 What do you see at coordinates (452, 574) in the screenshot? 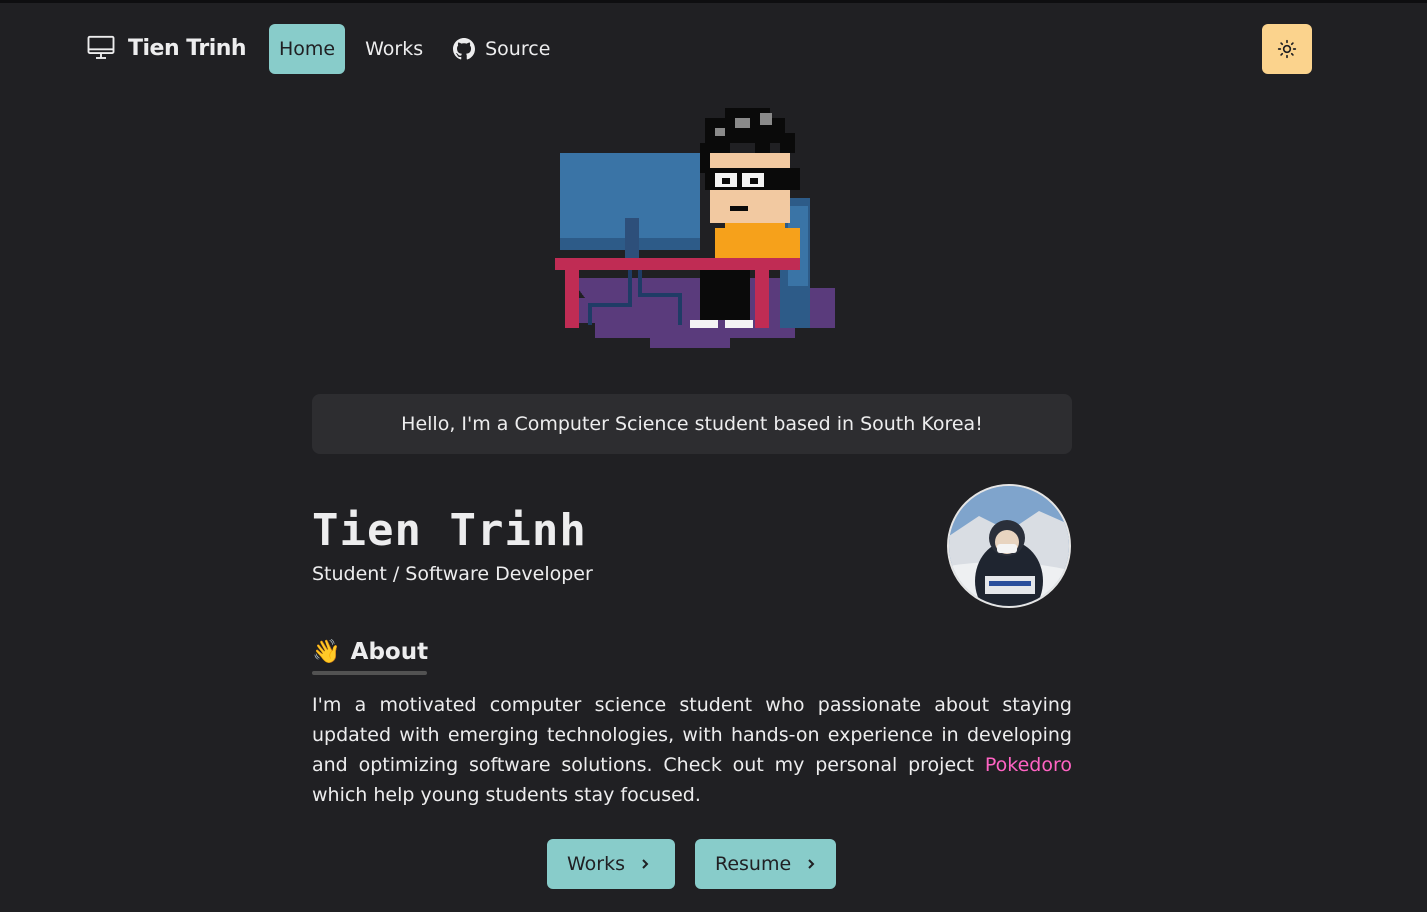
I see `profile-role: Student / Software Developer` at bounding box center [452, 574].